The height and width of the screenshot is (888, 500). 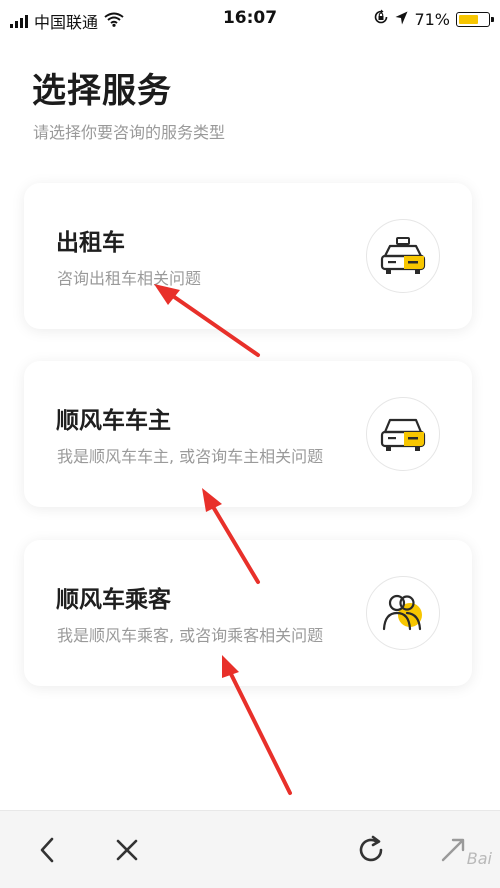 I want to click on status-right: 71%, so click(x=433, y=19).